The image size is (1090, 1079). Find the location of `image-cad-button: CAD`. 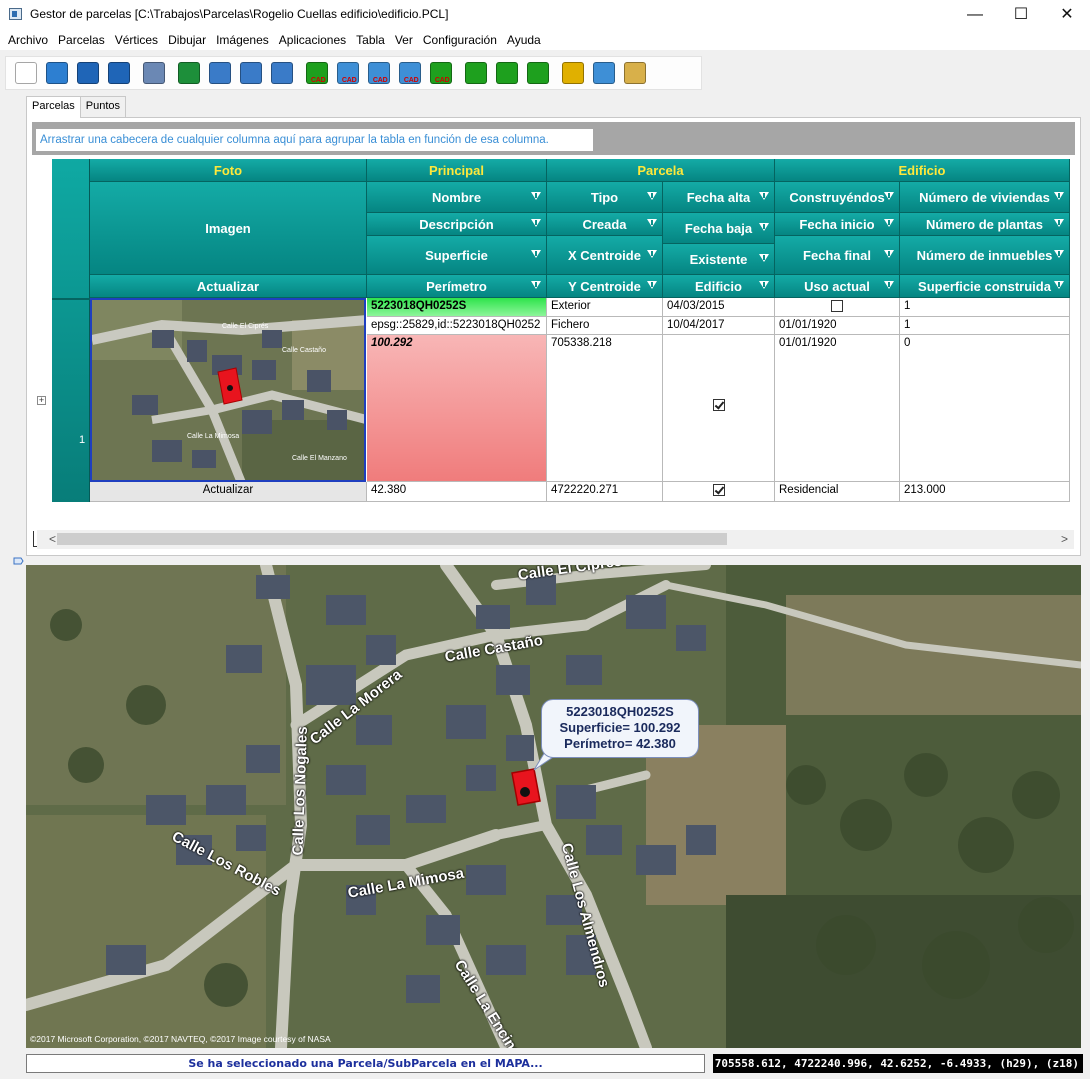

image-cad-button: CAD is located at coordinates (378, 73).